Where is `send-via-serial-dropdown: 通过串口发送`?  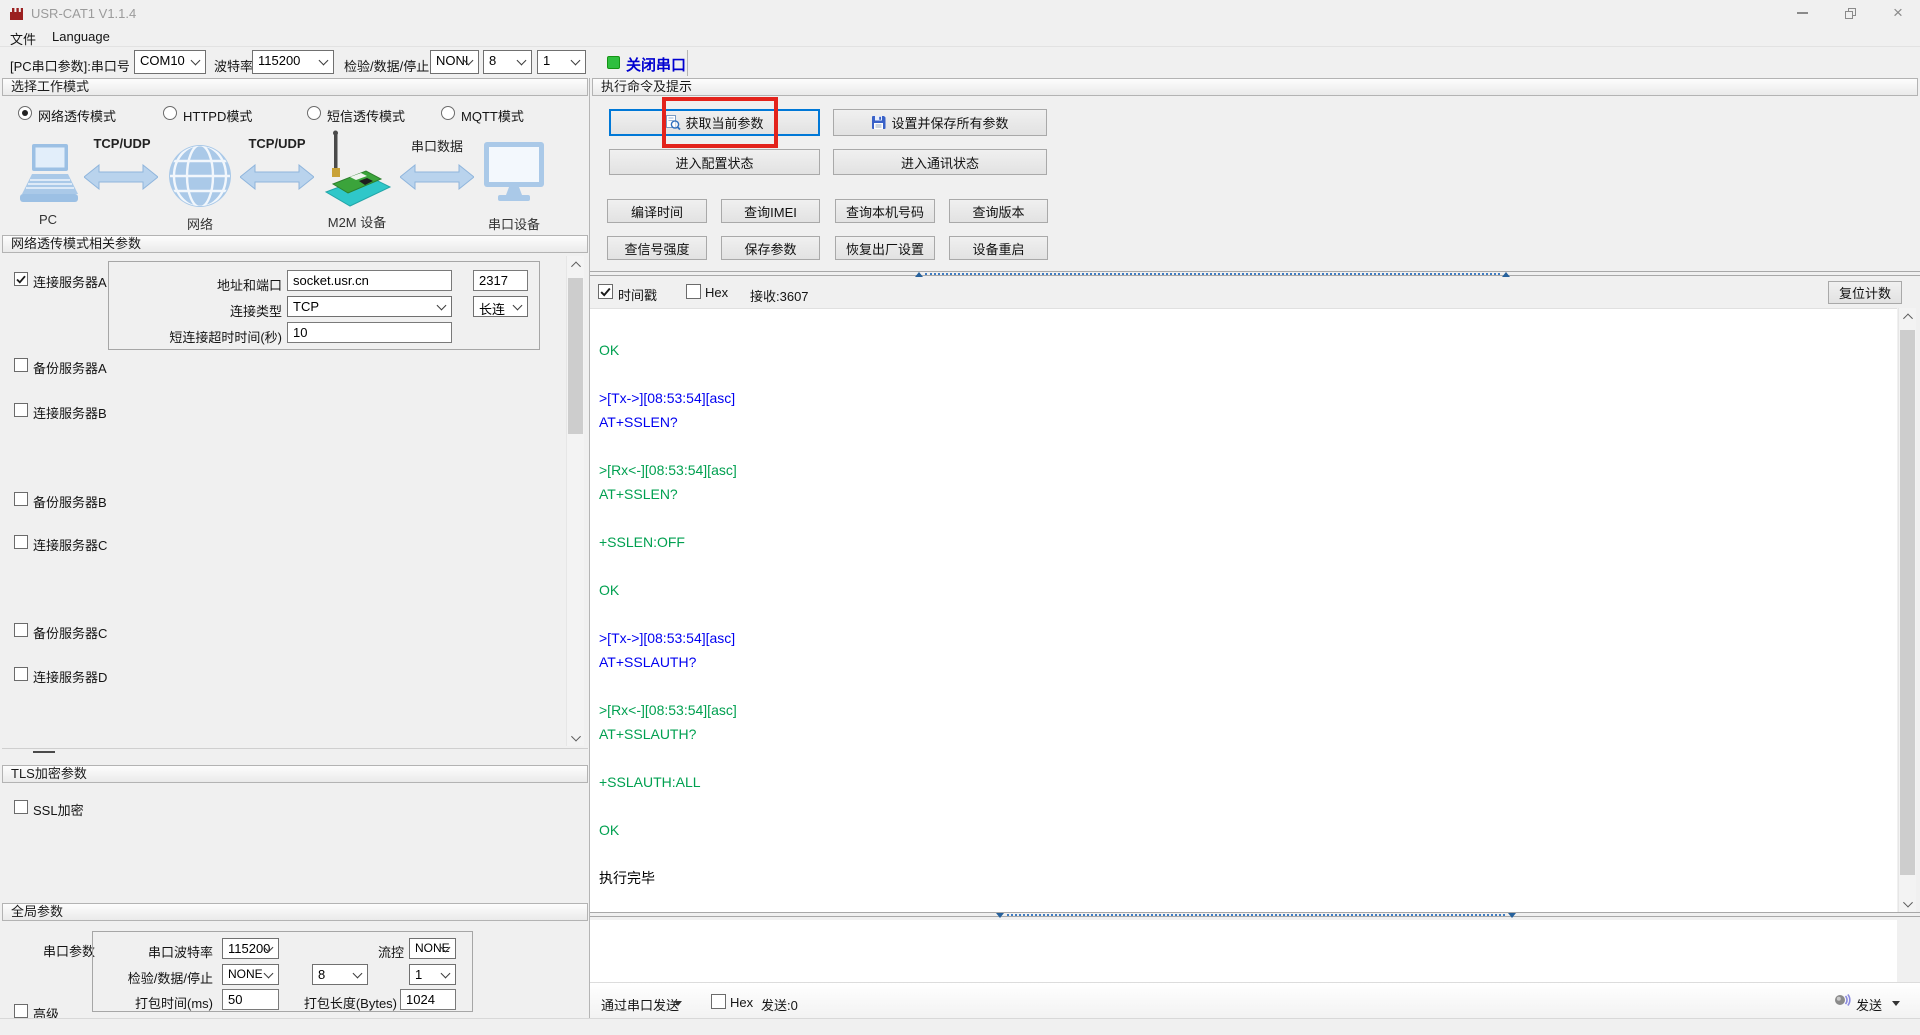
send-via-serial-dropdown: 通过串口发送 is located at coordinates (640, 1004).